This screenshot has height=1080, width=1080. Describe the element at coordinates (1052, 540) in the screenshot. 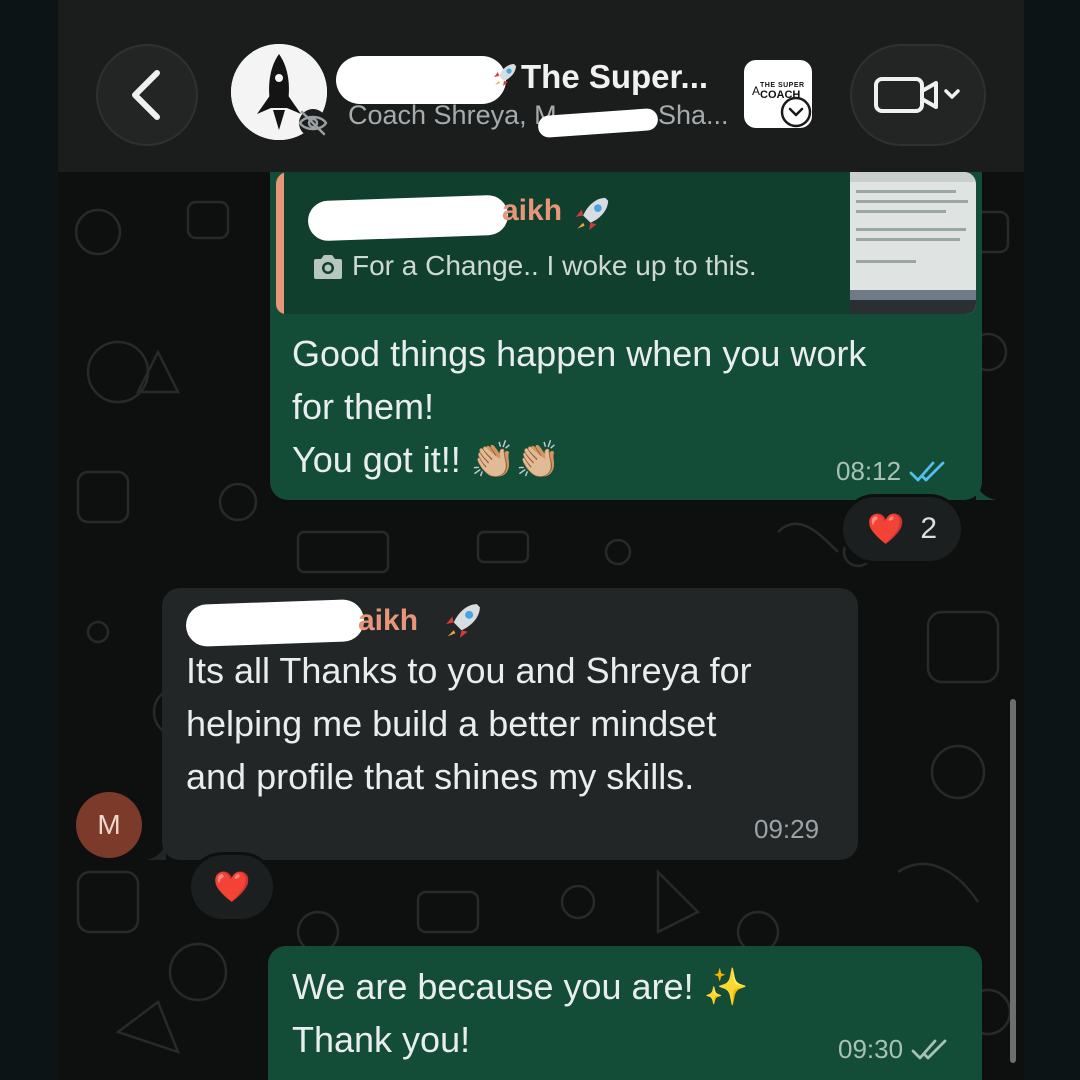

I see `screen-frame-right` at that location.